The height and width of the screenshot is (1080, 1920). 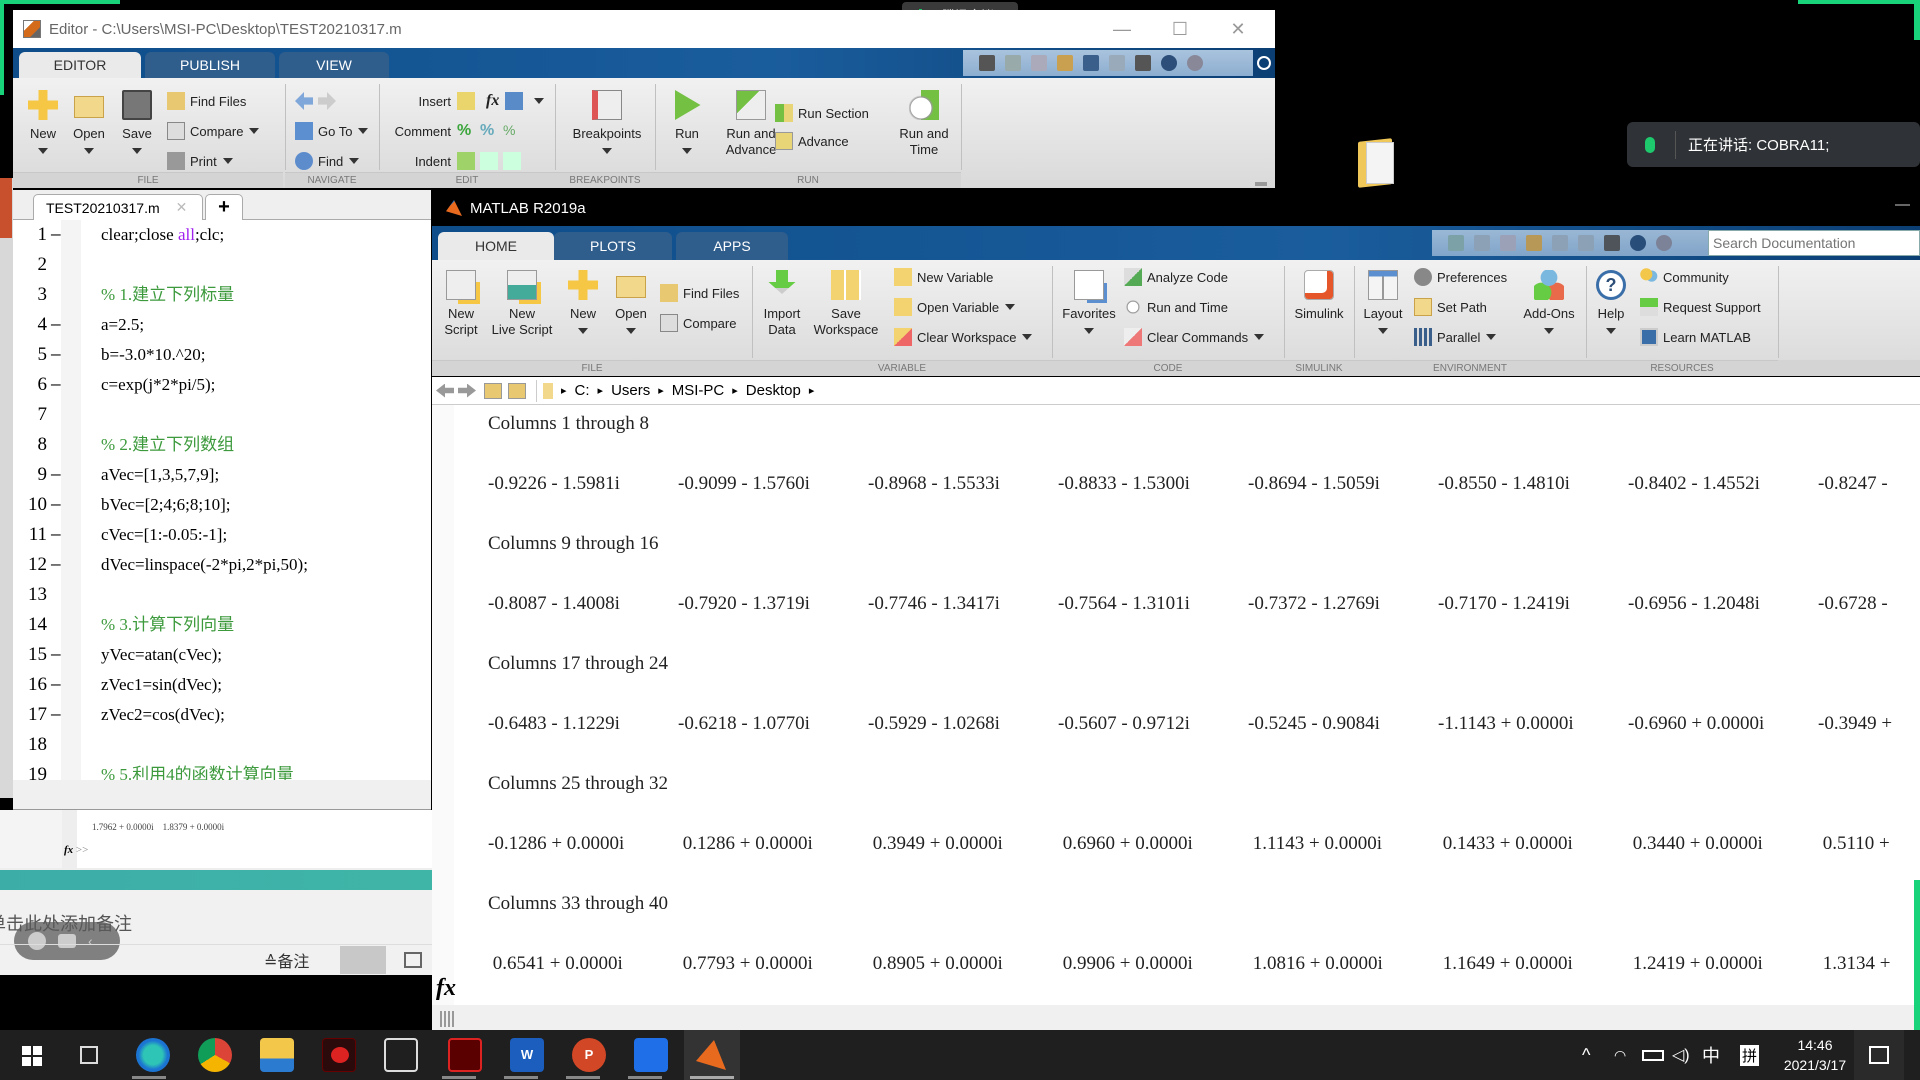 What do you see at coordinates (363, 960) in the screenshot?
I see `normal-view-button` at bounding box center [363, 960].